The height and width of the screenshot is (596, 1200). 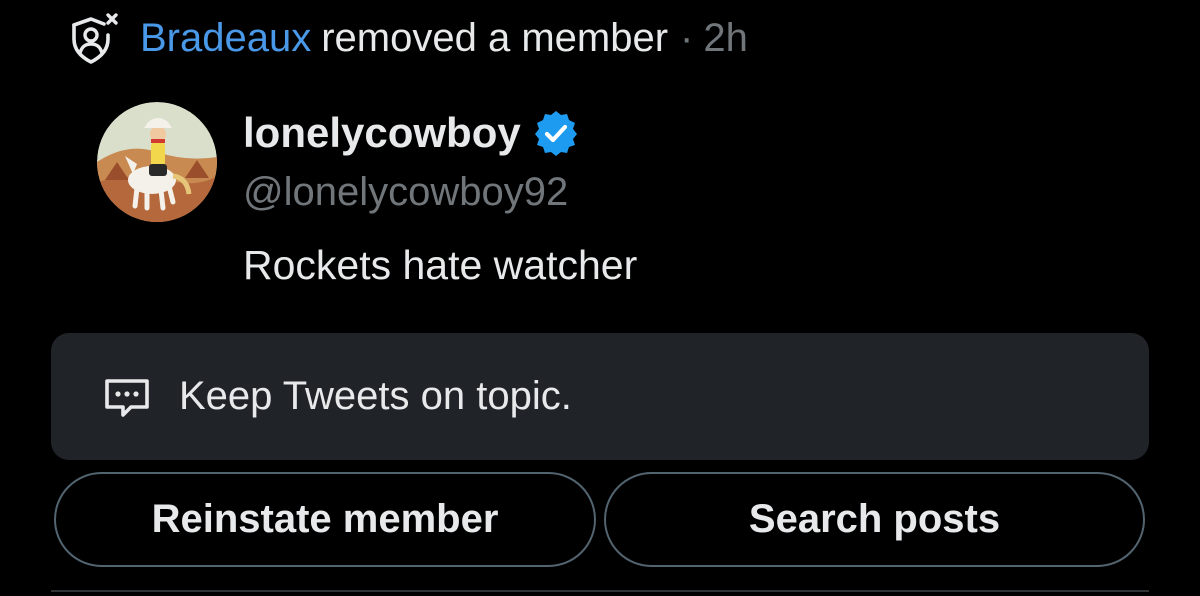 I want to click on removal-reason-text: Keep Tweets on topic., so click(x=375, y=396).